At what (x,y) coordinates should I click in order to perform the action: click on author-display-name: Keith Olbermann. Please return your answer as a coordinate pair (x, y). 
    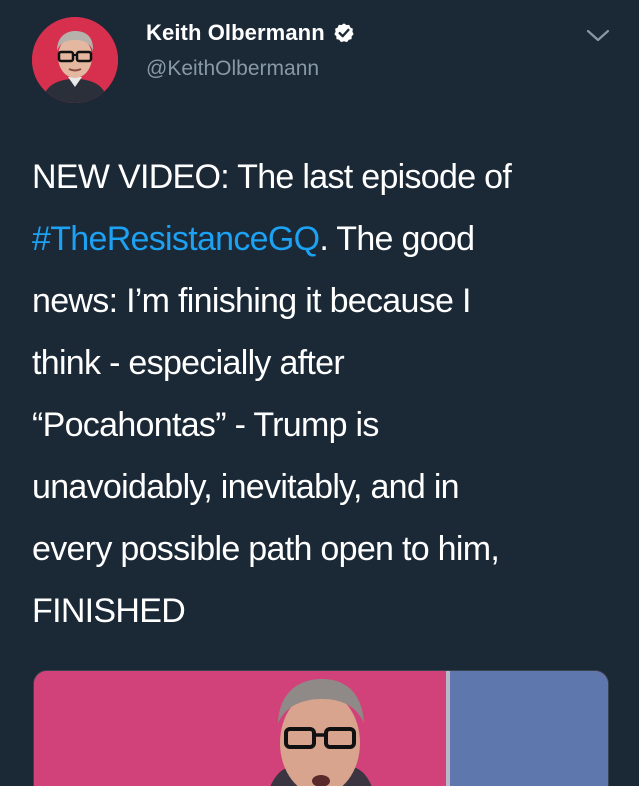
    Looking at the image, I should click on (235, 33).